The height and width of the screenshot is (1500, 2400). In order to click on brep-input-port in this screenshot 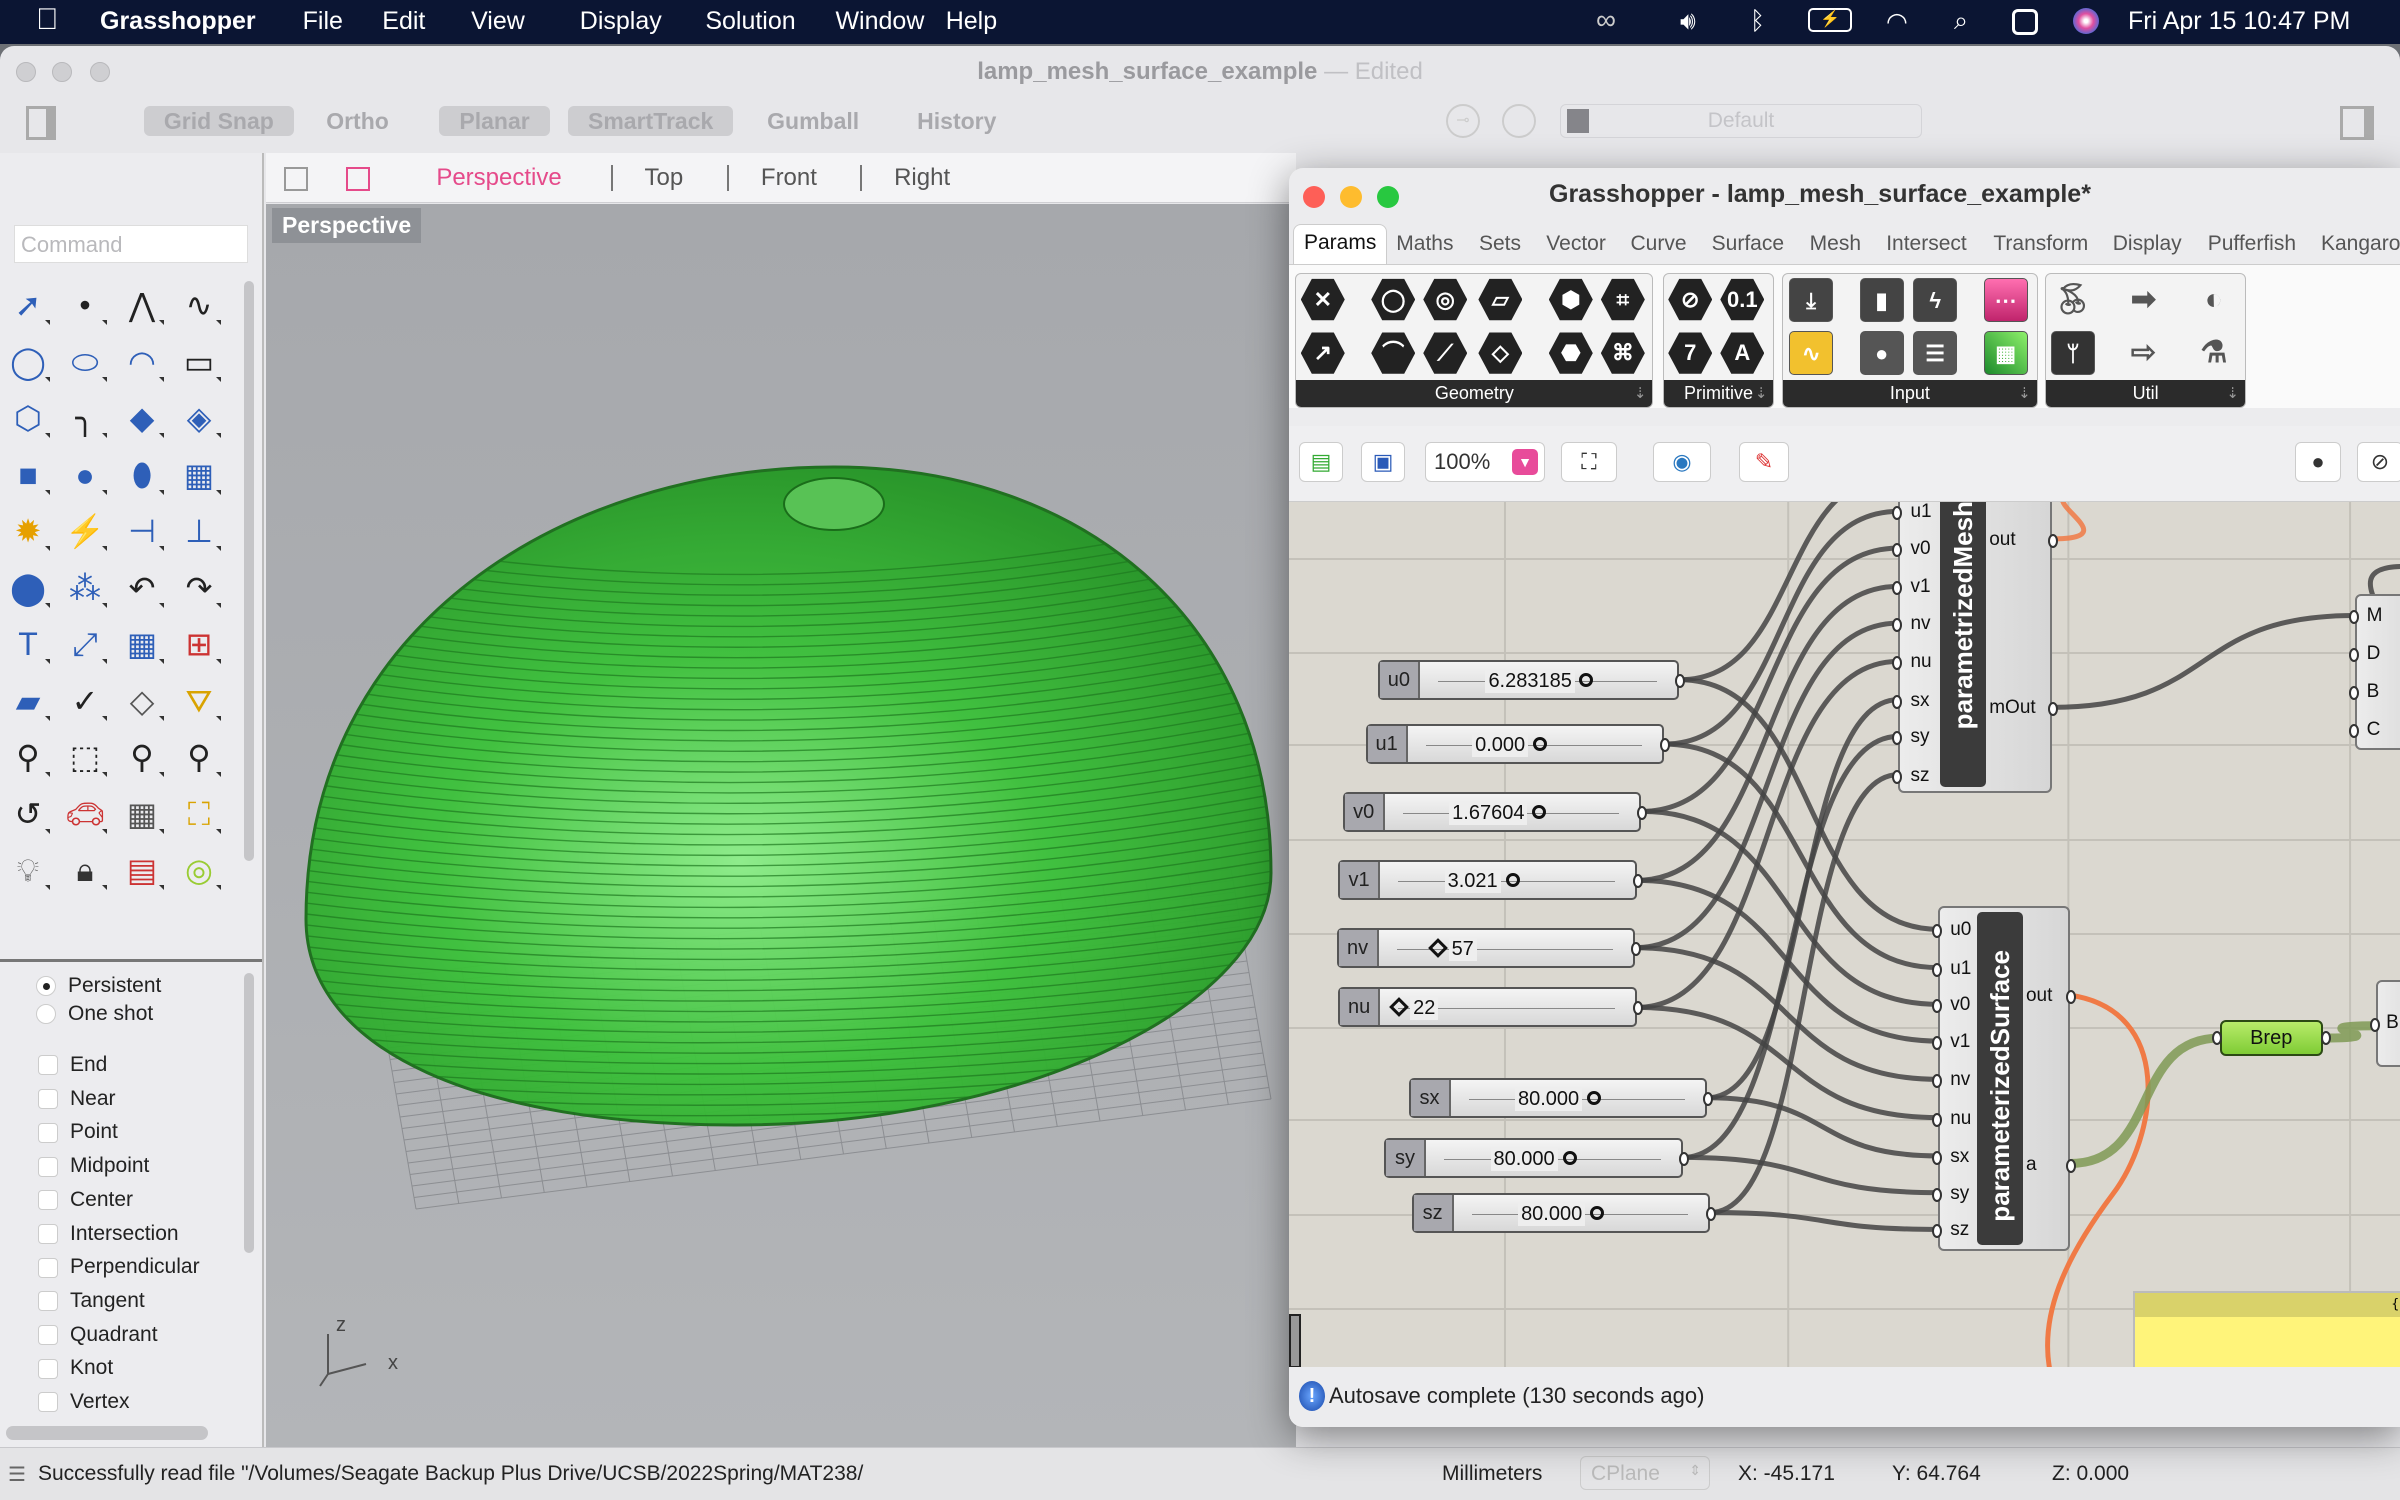, I will do `click(2216, 1038)`.